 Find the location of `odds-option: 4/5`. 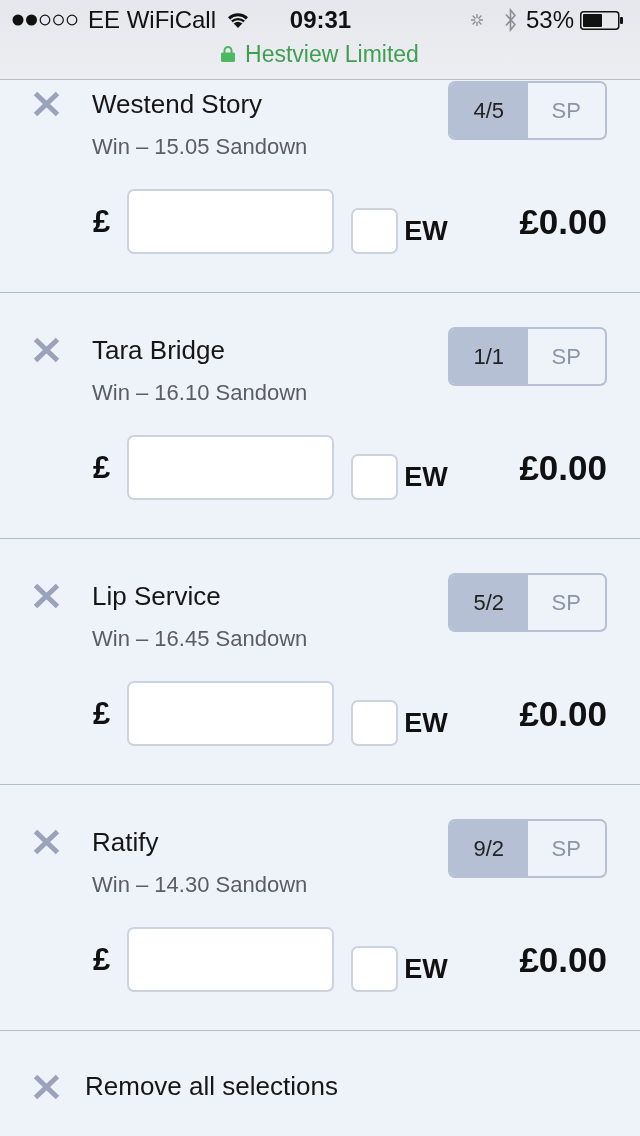

odds-option: 4/5 is located at coordinates (489, 110).